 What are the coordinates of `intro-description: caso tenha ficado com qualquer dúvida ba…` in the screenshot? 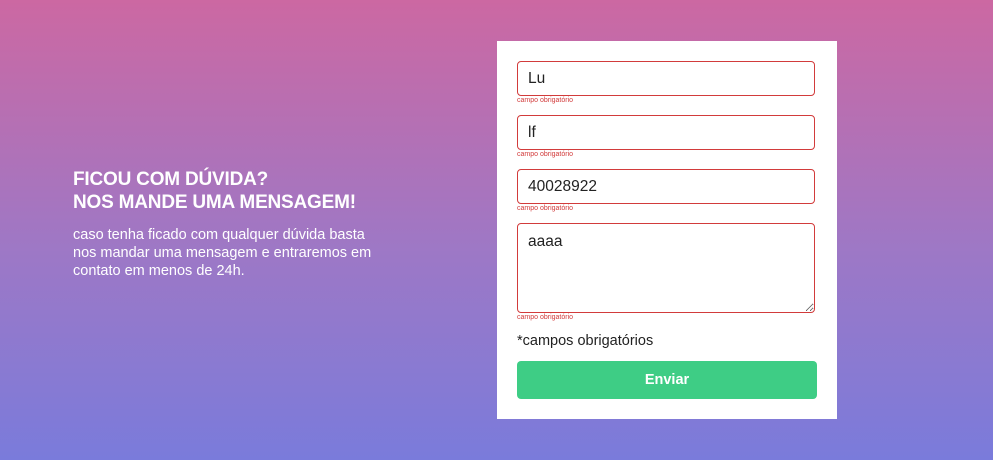 It's located at (222, 253).